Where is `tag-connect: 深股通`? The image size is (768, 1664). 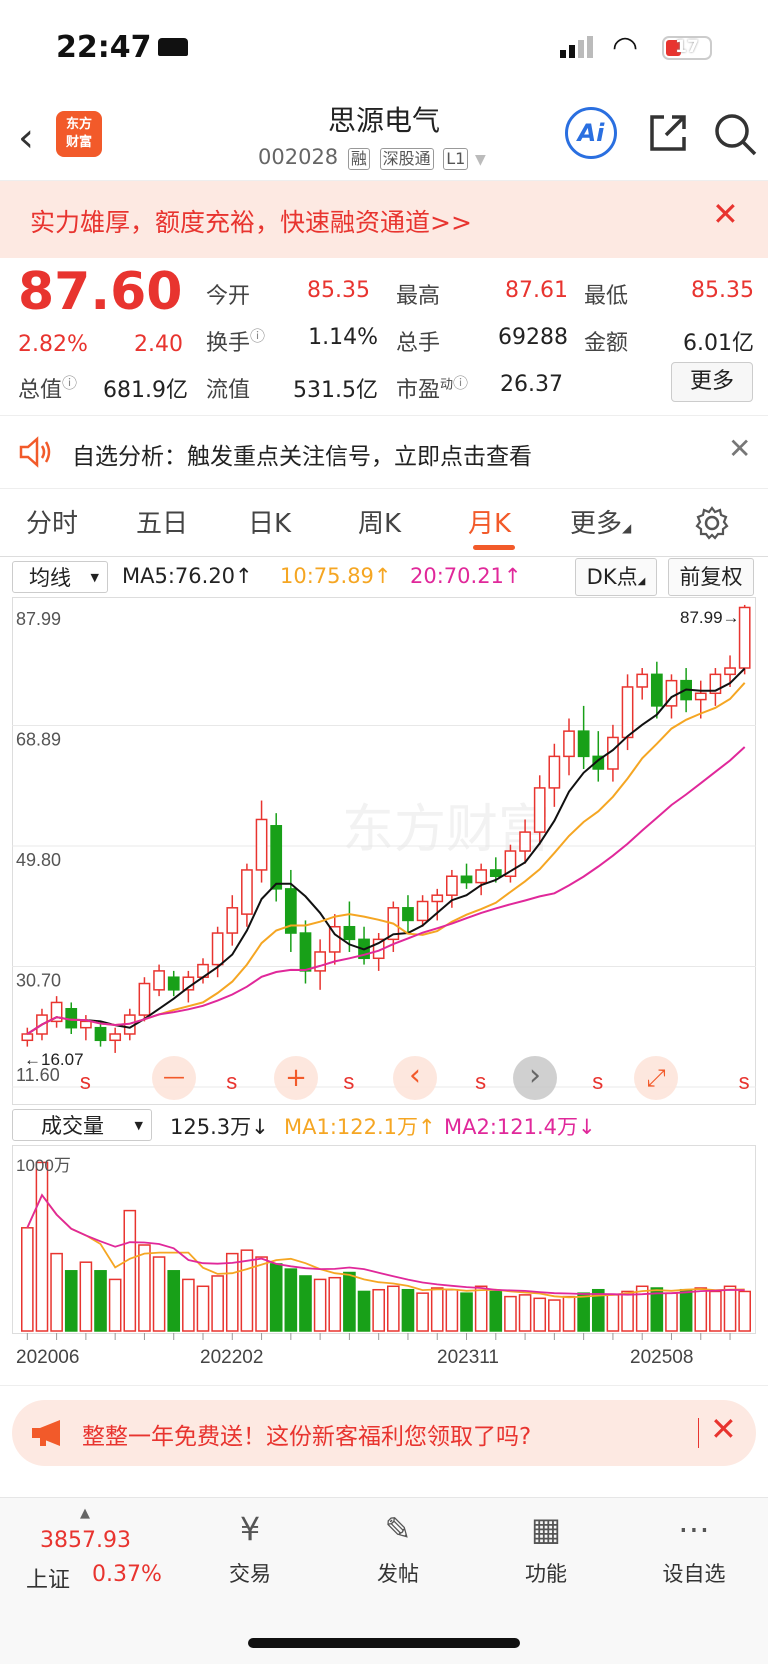 tag-connect: 深股通 is located at coordinates (406, 159).